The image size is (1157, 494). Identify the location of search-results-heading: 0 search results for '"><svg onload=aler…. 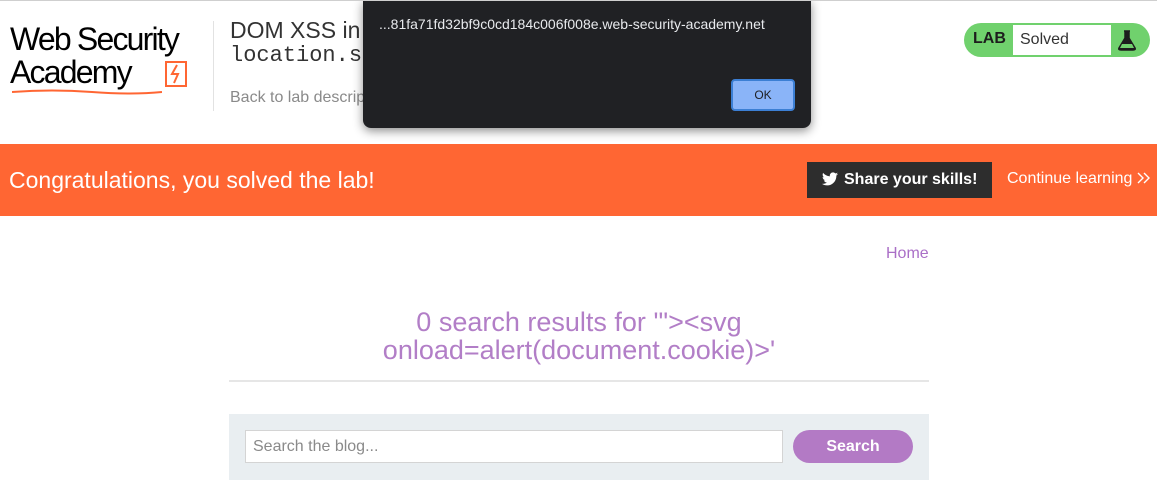
(579, 336).